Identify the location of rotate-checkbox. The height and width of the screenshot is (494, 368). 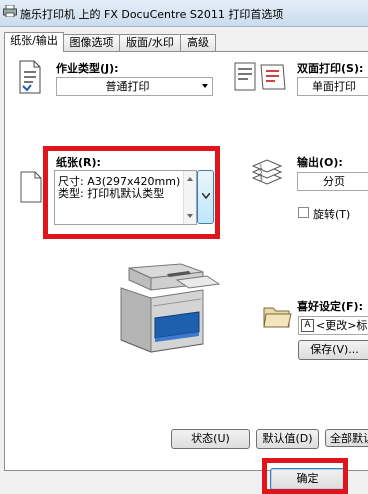
(303, 212).